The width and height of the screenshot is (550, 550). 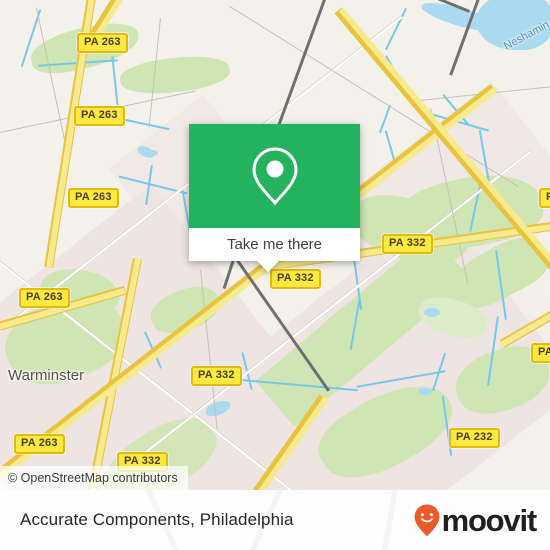 What do you see at coordinates (426, 520) in the screenshot?
I see `moovit-pin-smile-icon` at bounding box center [426, 520].